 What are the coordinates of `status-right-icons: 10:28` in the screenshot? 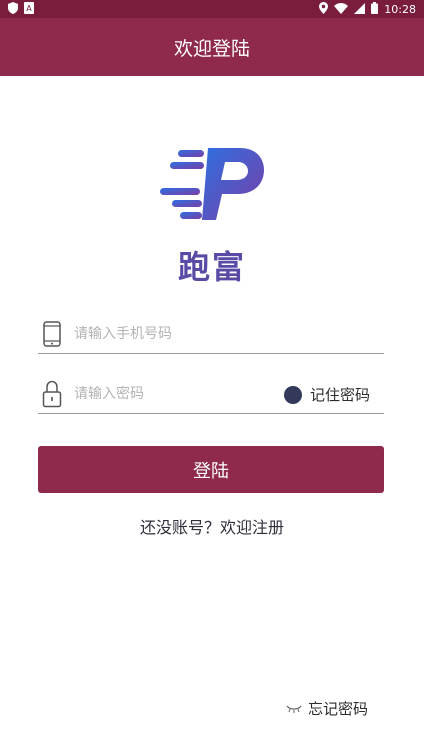 It's located at (367, 9).